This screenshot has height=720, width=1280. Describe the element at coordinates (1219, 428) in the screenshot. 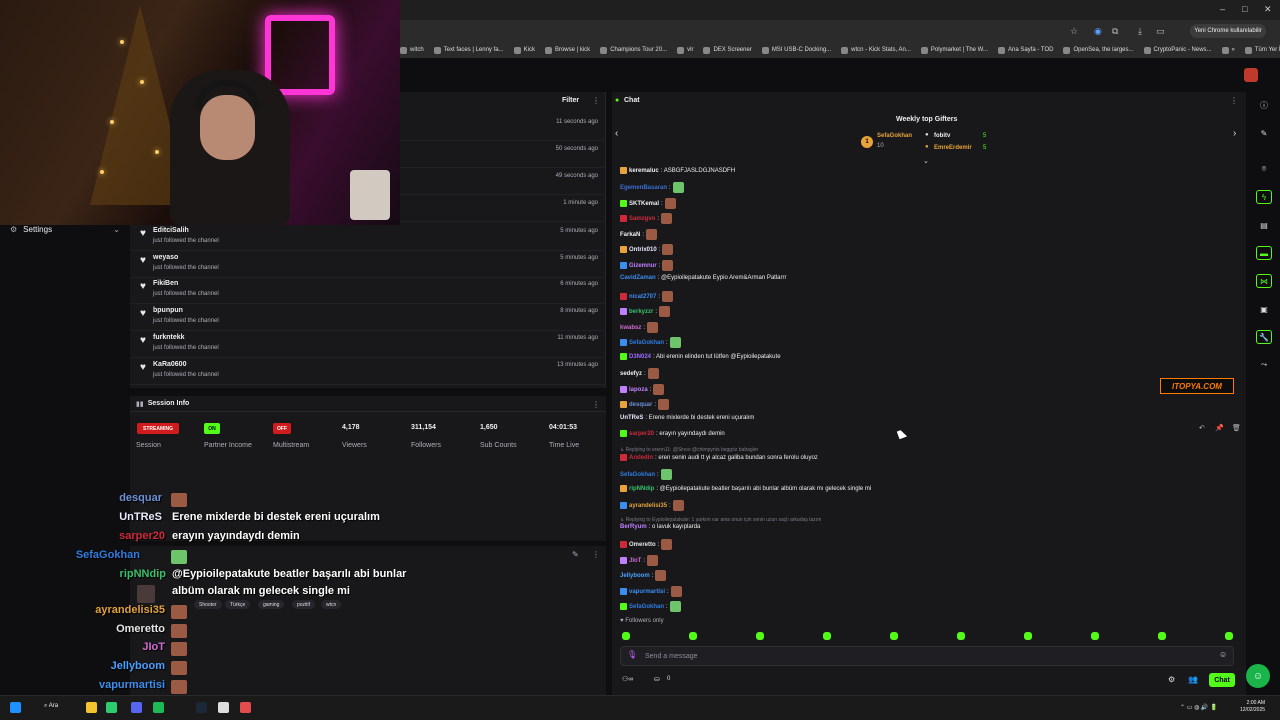

I see `pin-icon: 📌` at that location.